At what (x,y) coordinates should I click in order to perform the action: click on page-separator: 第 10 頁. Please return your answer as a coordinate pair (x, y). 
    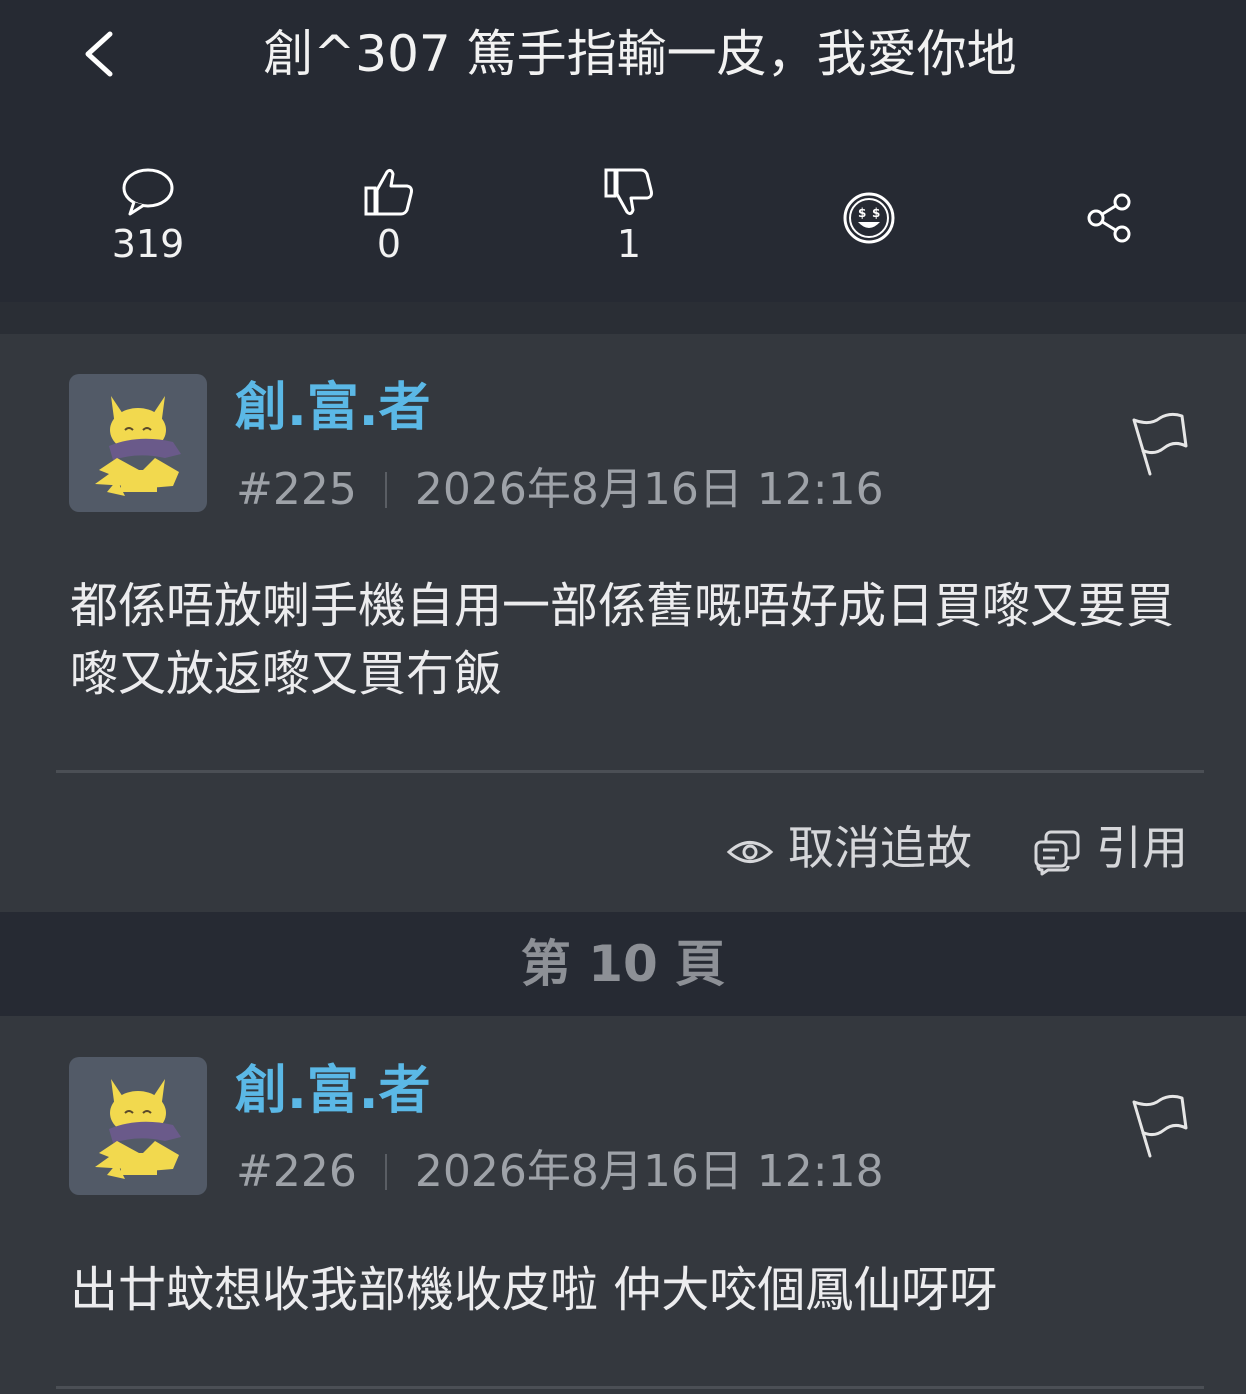
    Looking at the image, I should click on (623, 964).